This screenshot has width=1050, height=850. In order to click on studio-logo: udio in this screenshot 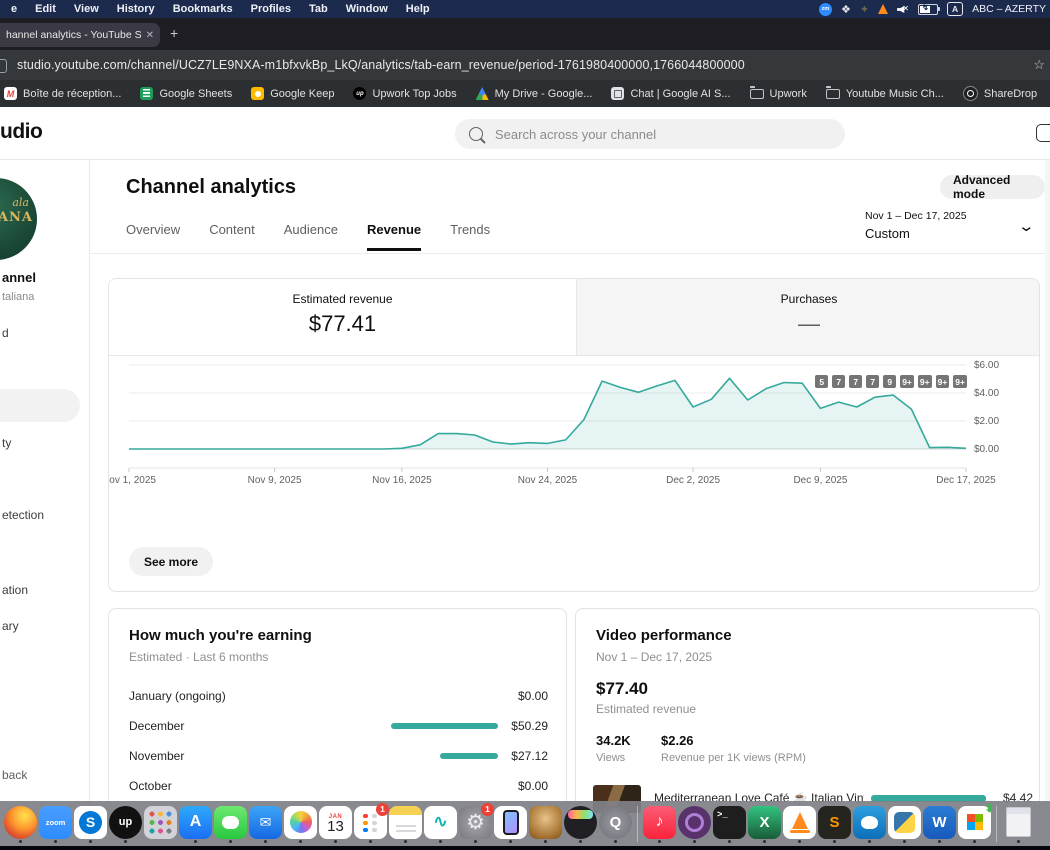, I will do `click(21, 132)`.